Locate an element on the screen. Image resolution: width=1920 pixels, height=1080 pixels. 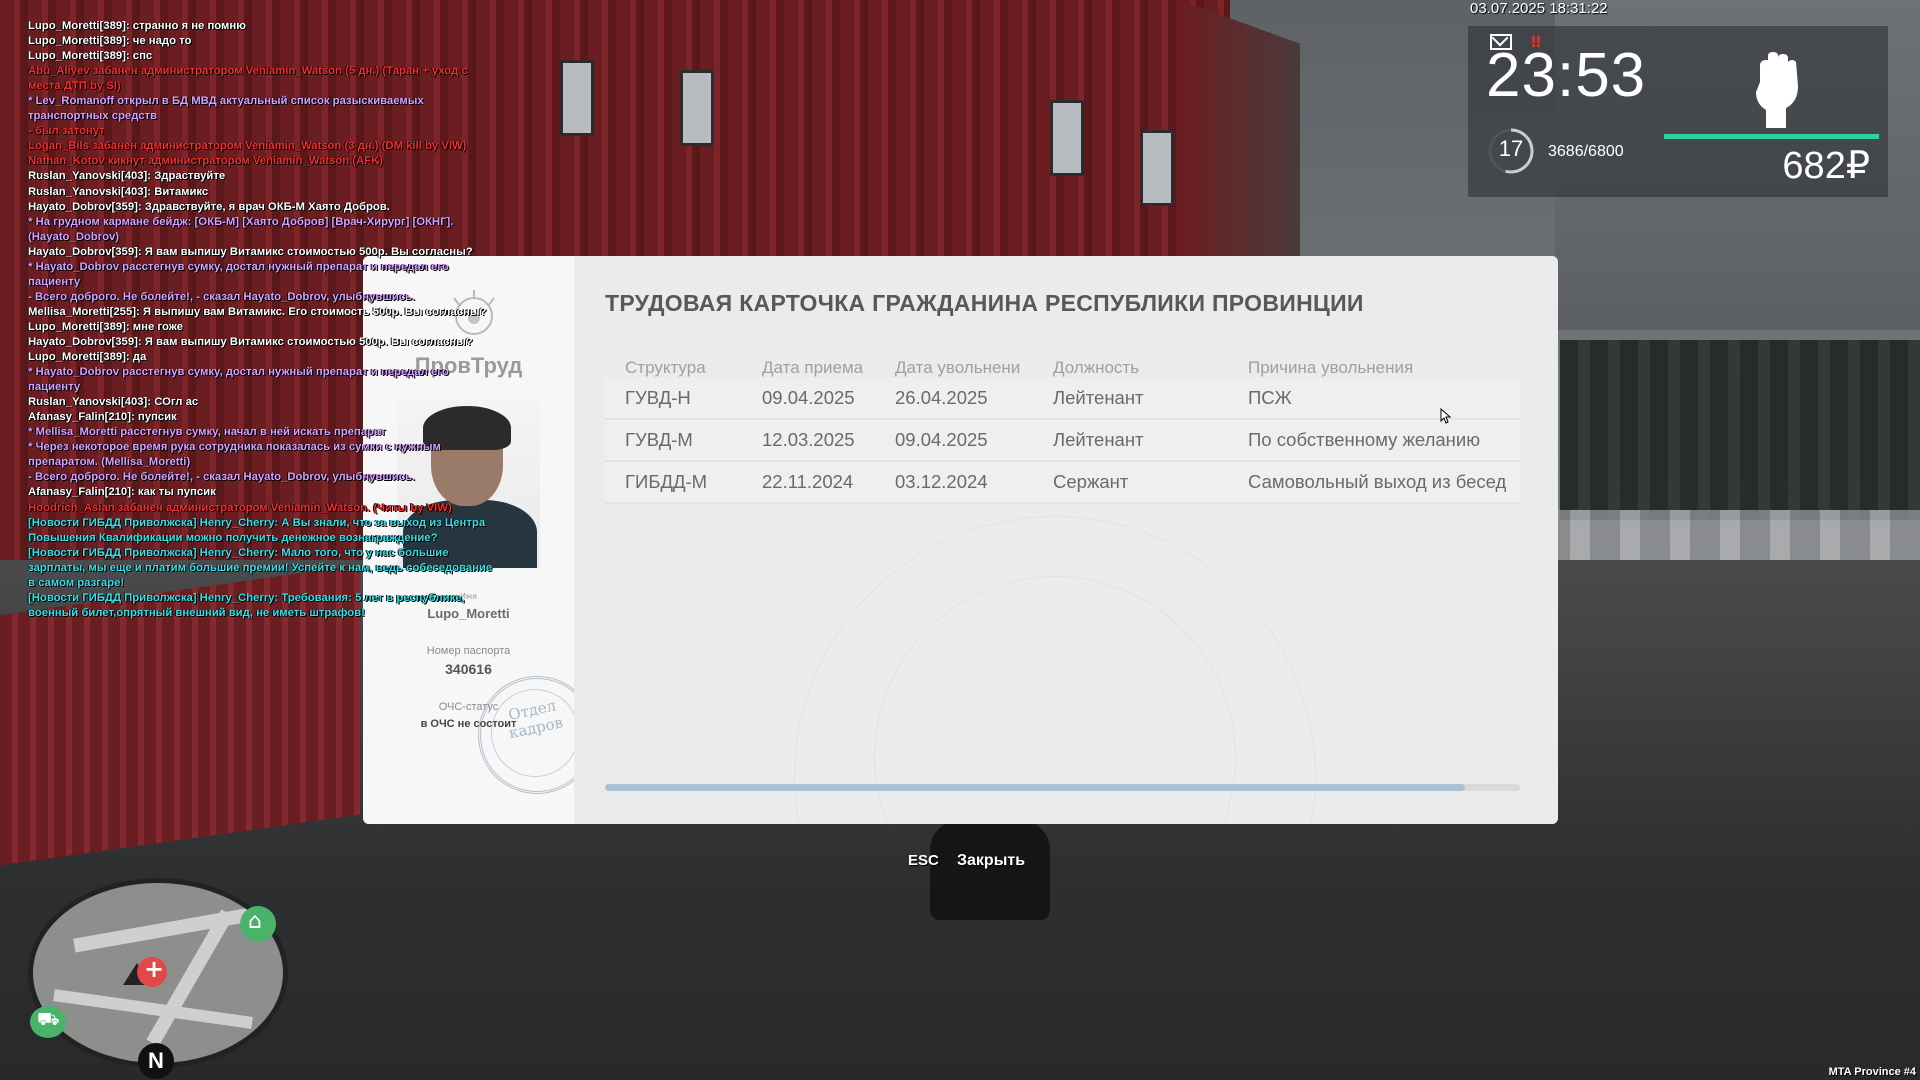
chat-line: Afanasy_Falin[210]: пупсик is located at coordinates (102, 417).